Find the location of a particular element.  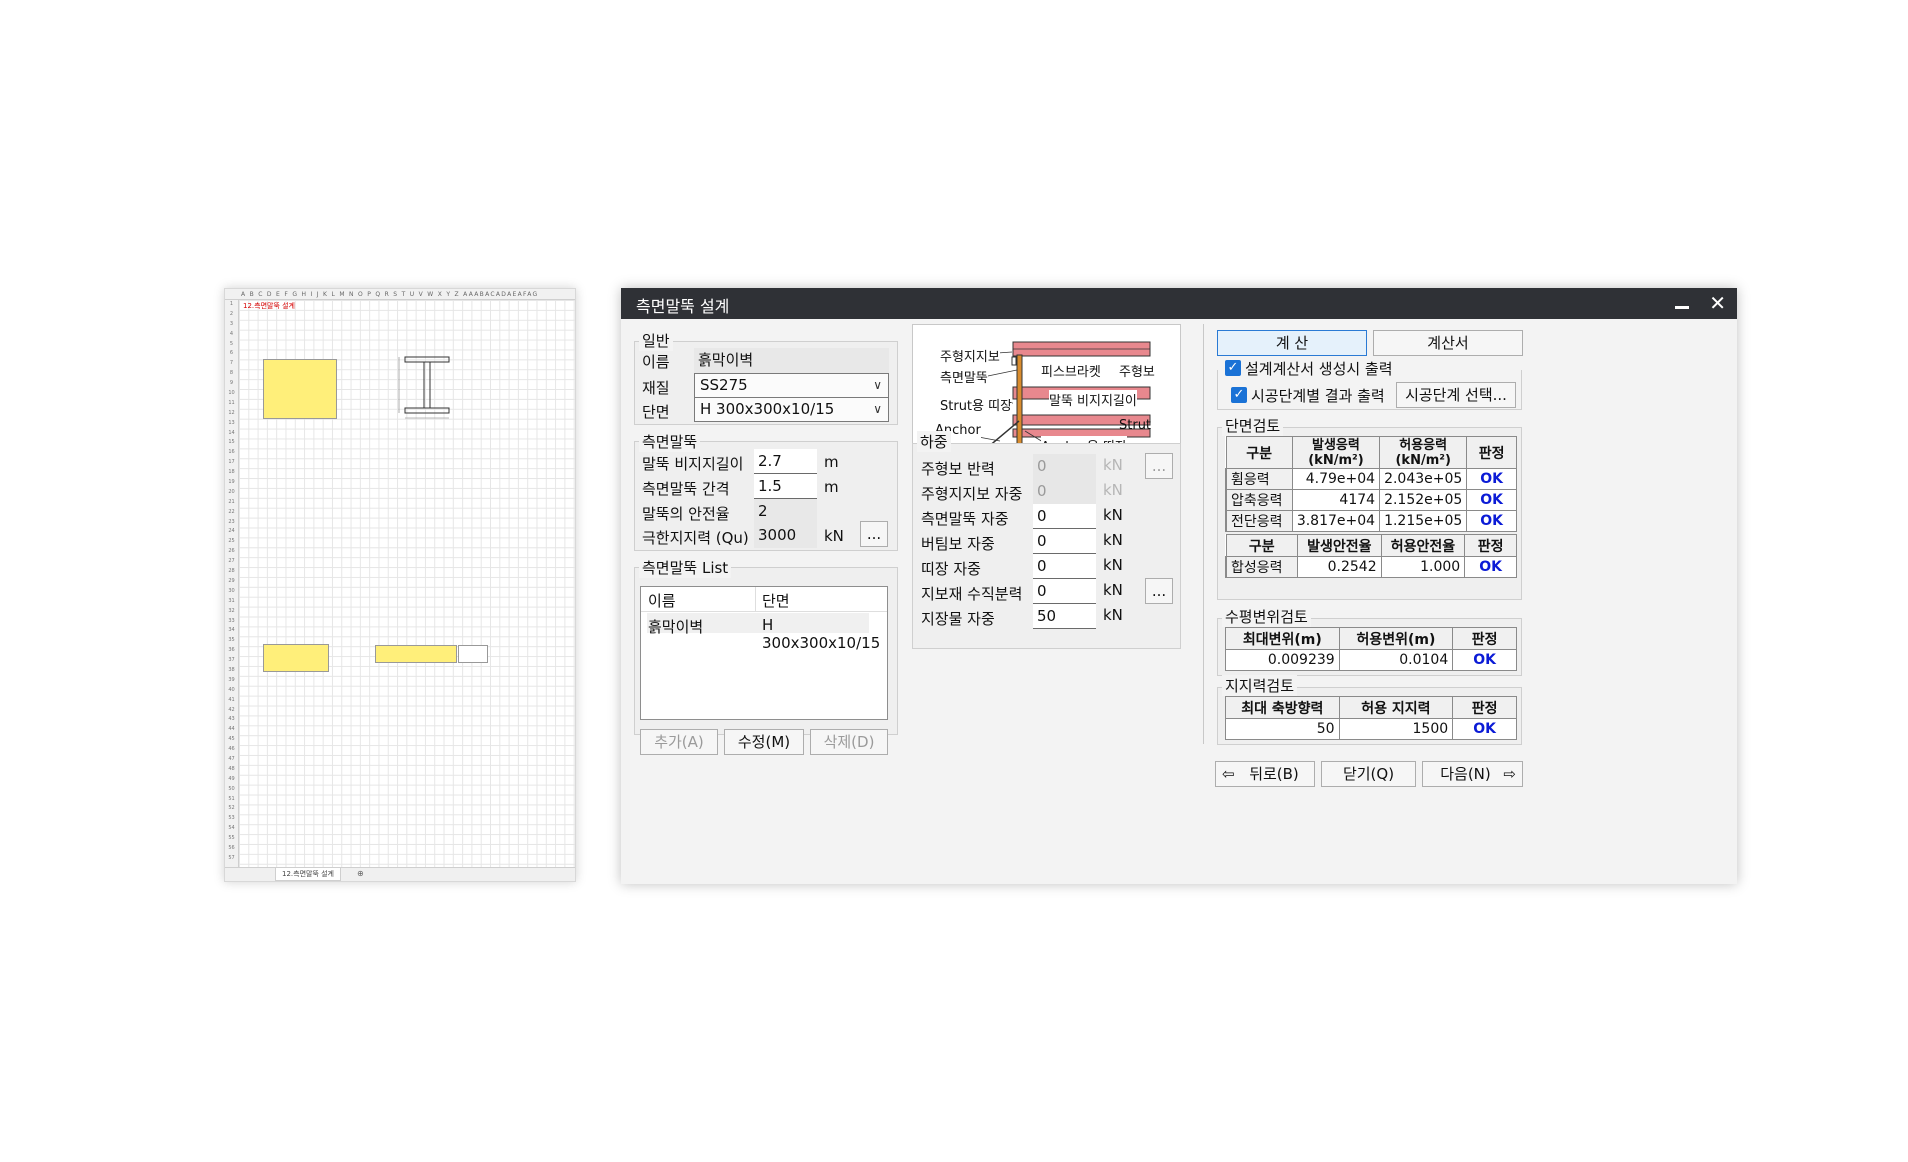

max-disp-value: 0.009239 is located at coordinates (1282, 660).